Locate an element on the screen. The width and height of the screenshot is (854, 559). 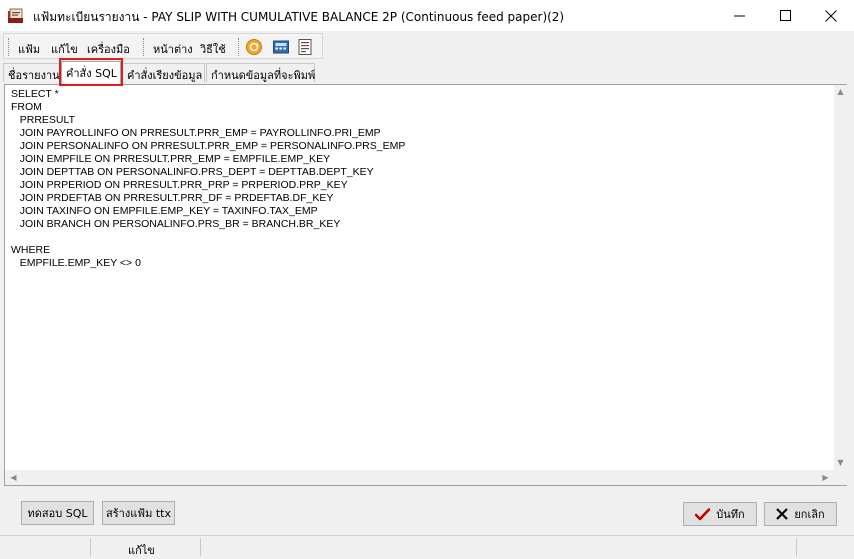
app-icon is located at coordinates (15, 15).